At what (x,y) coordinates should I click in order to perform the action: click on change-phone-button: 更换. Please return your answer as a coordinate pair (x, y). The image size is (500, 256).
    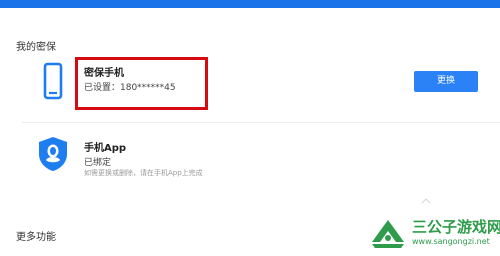
    Looking at the image, I should click on (446, 81).